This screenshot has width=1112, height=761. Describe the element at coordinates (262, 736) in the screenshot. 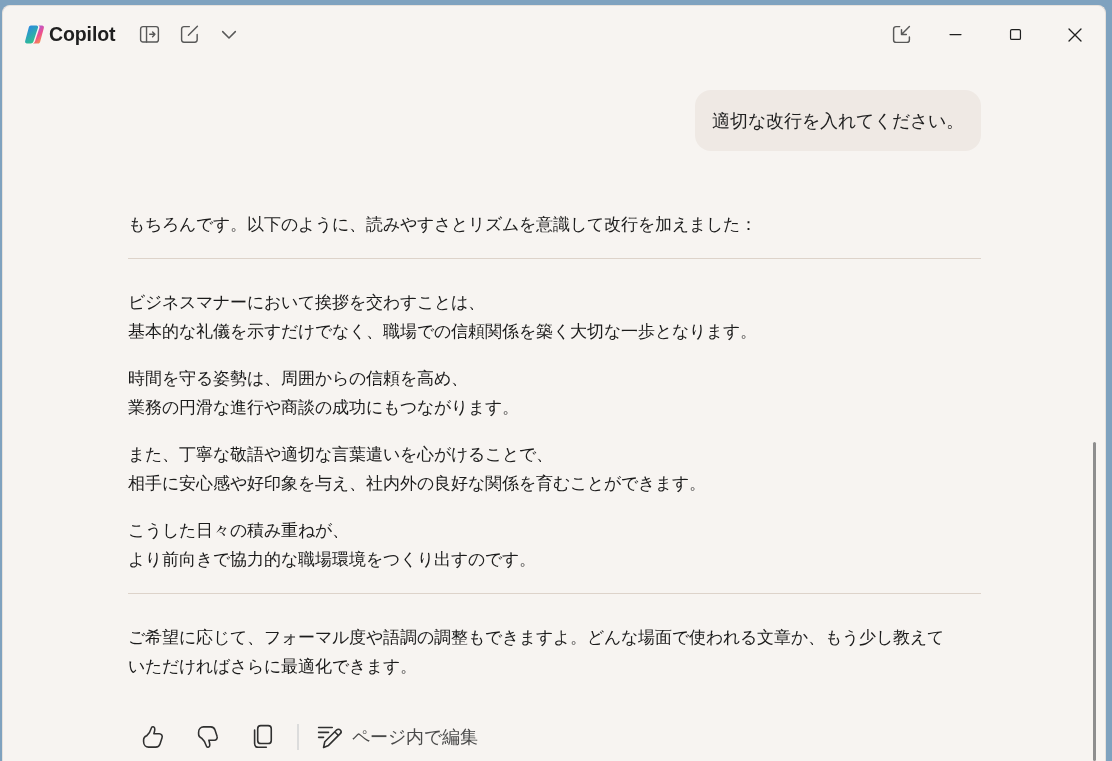

I see `copy-icon` at that location.